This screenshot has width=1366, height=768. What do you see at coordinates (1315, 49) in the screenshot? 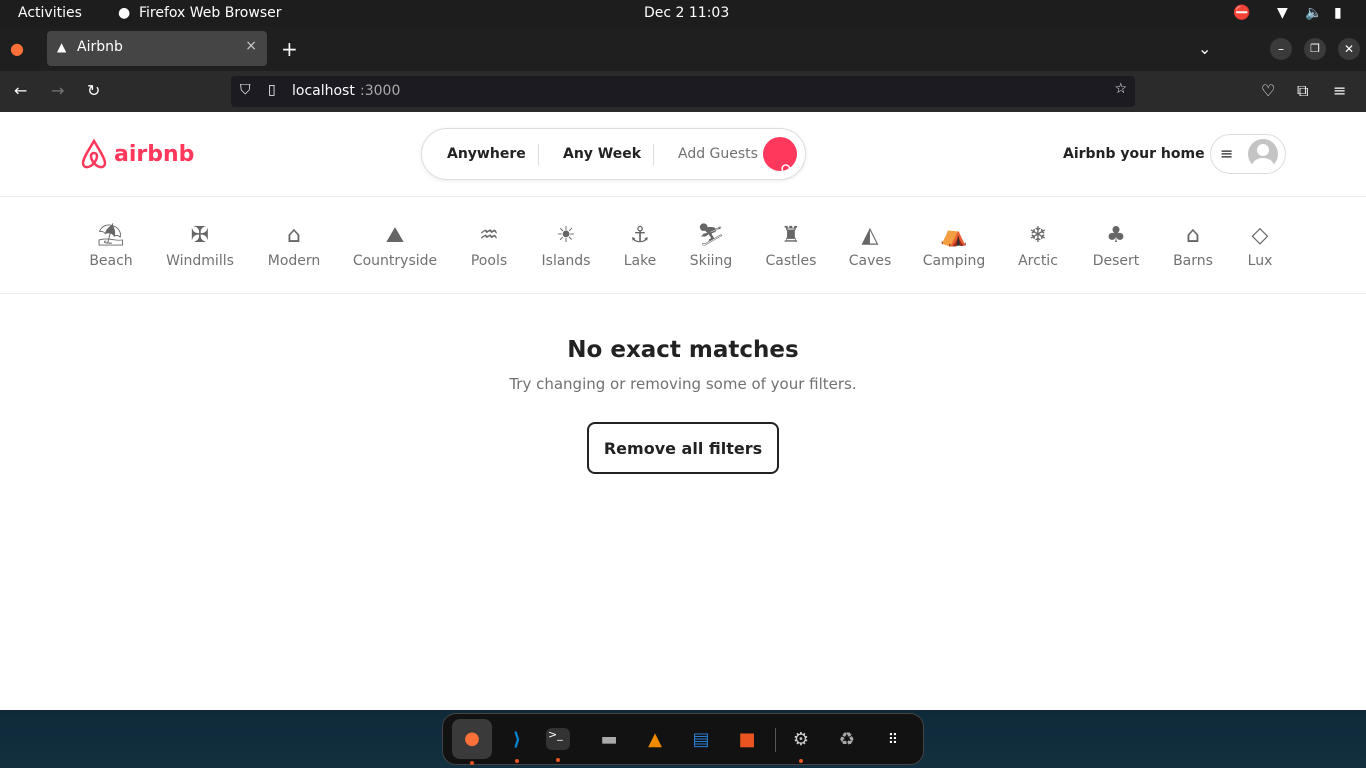
I see `restore-icon: ❐` at bounding box center [1315, 49].